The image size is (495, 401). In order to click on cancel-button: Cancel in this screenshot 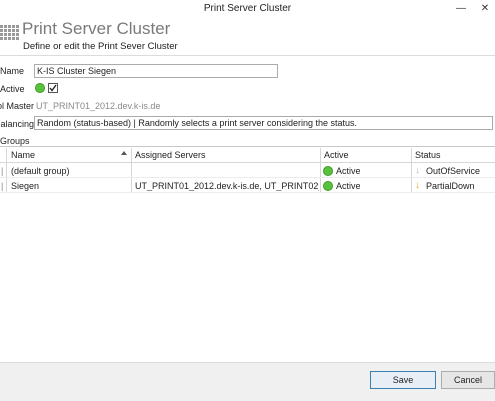, I will do `click(468, 380)`.